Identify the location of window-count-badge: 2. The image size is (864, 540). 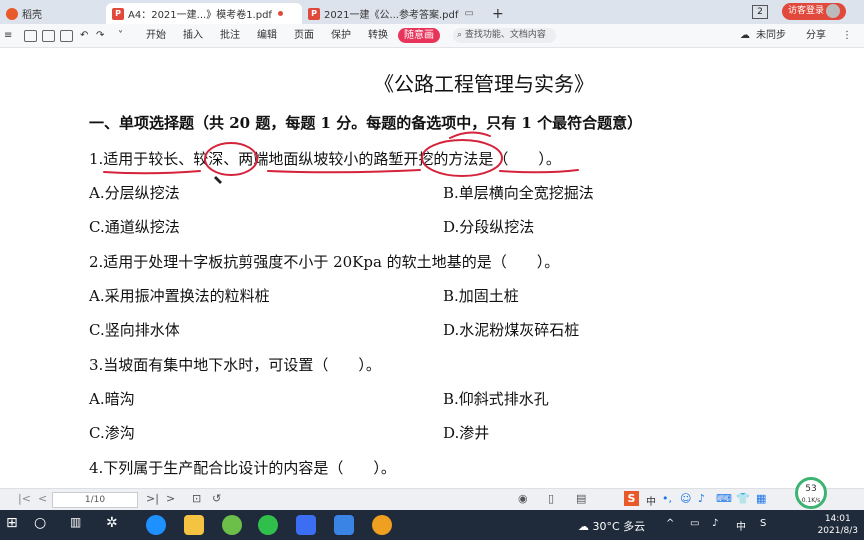
(760, 12).